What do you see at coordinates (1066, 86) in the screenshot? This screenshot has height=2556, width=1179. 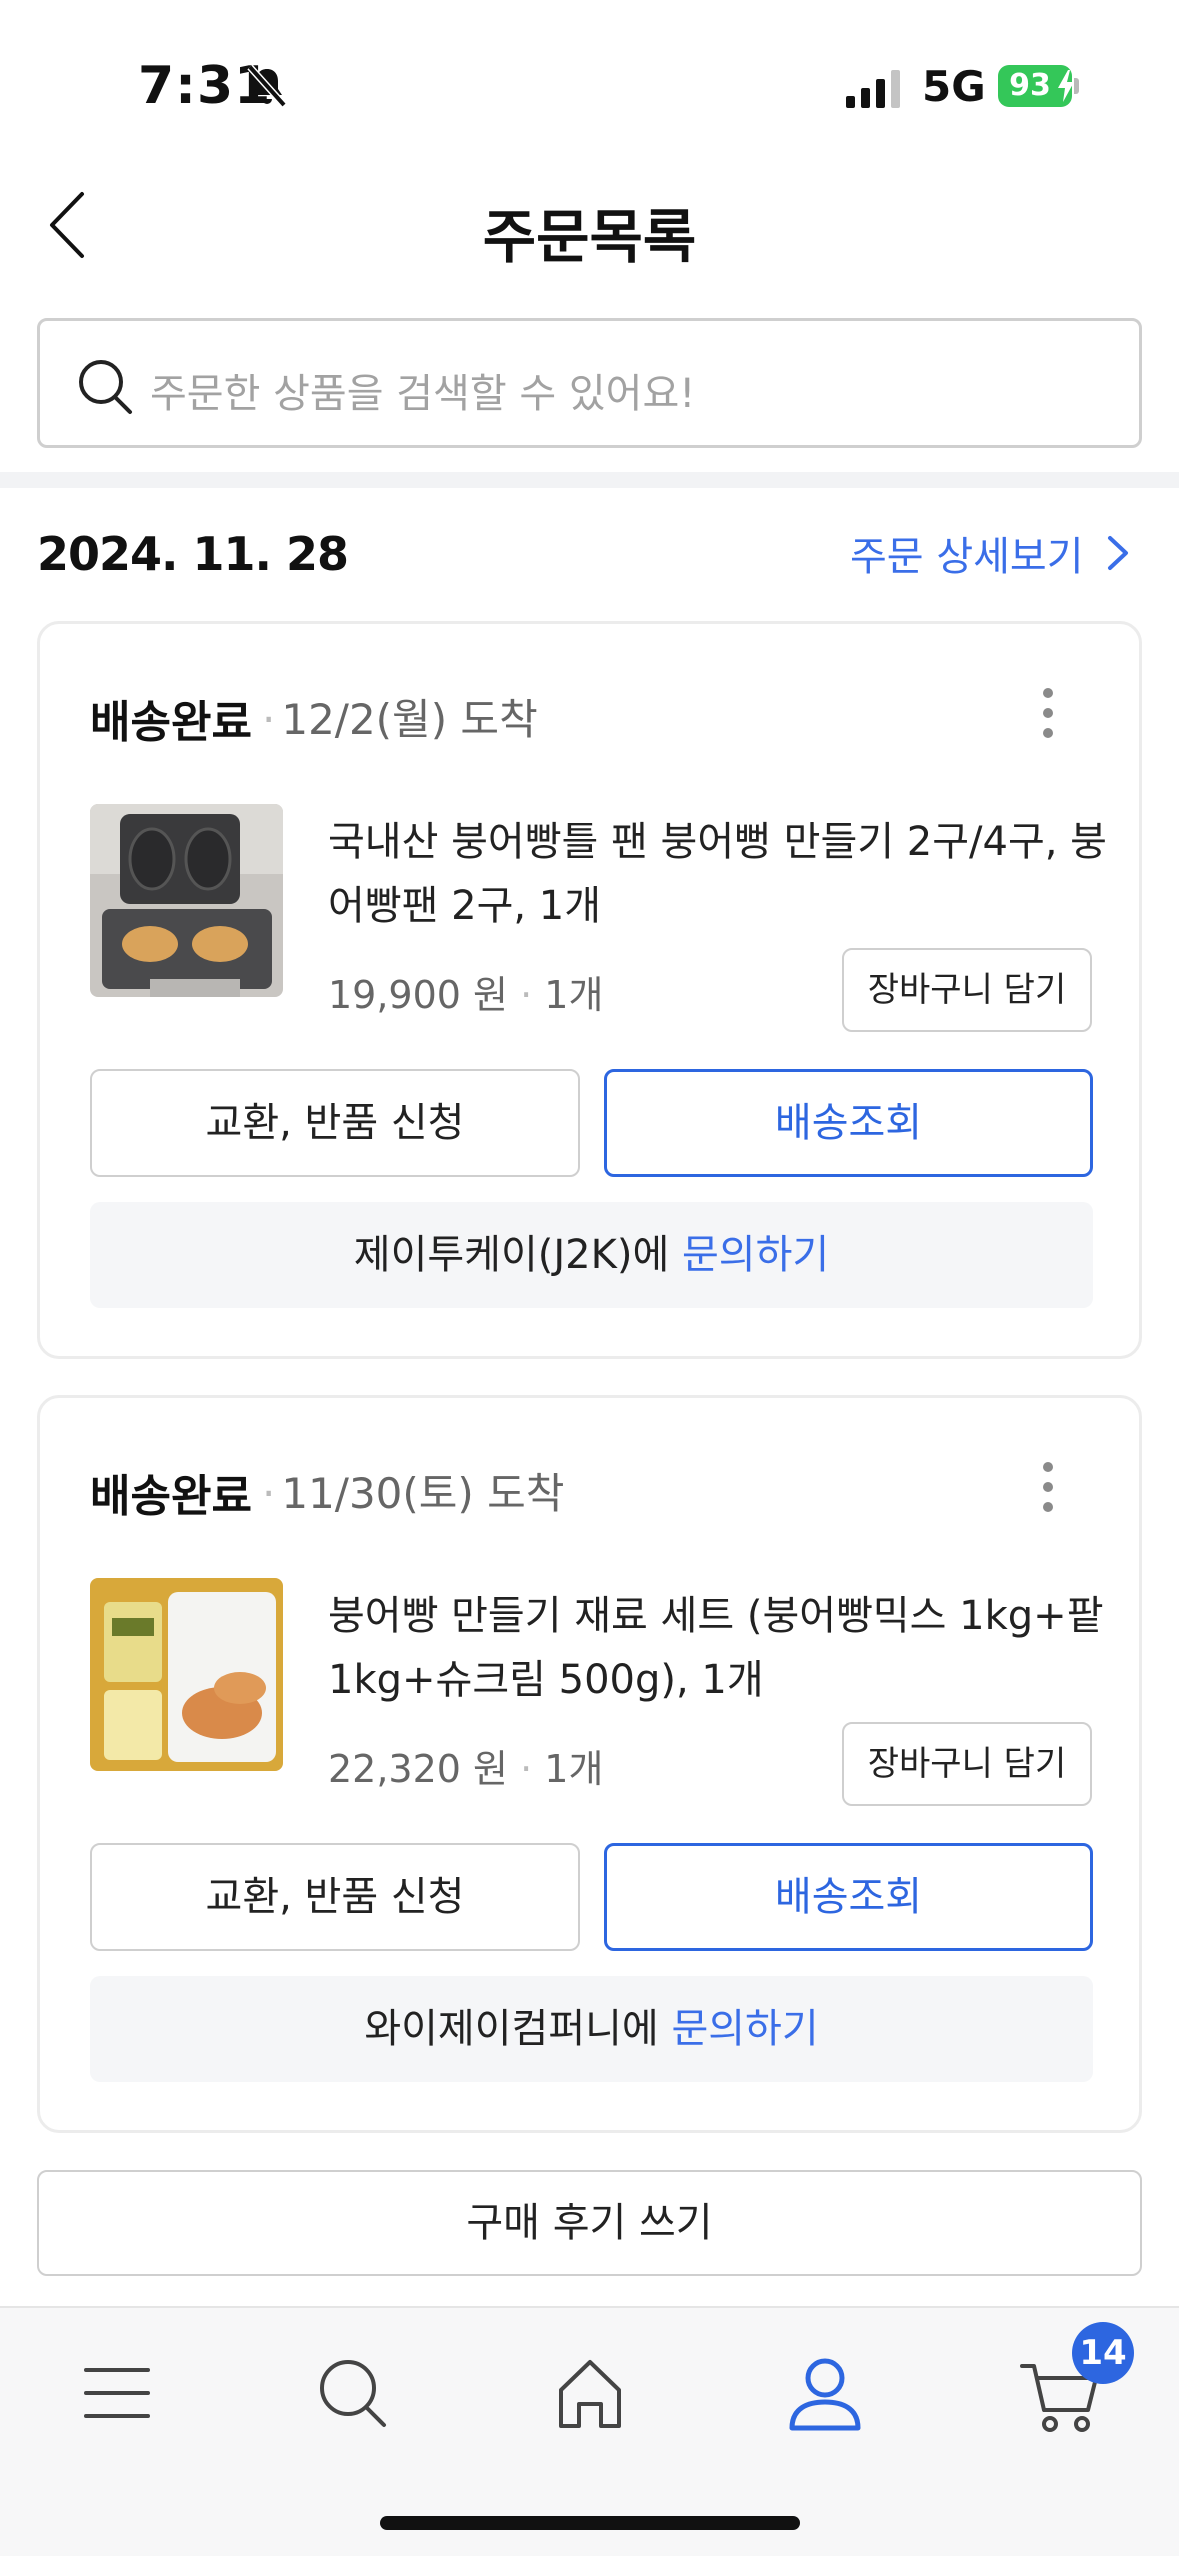 I see `charging-bolt-icon` at bounding box center [1066, 86].